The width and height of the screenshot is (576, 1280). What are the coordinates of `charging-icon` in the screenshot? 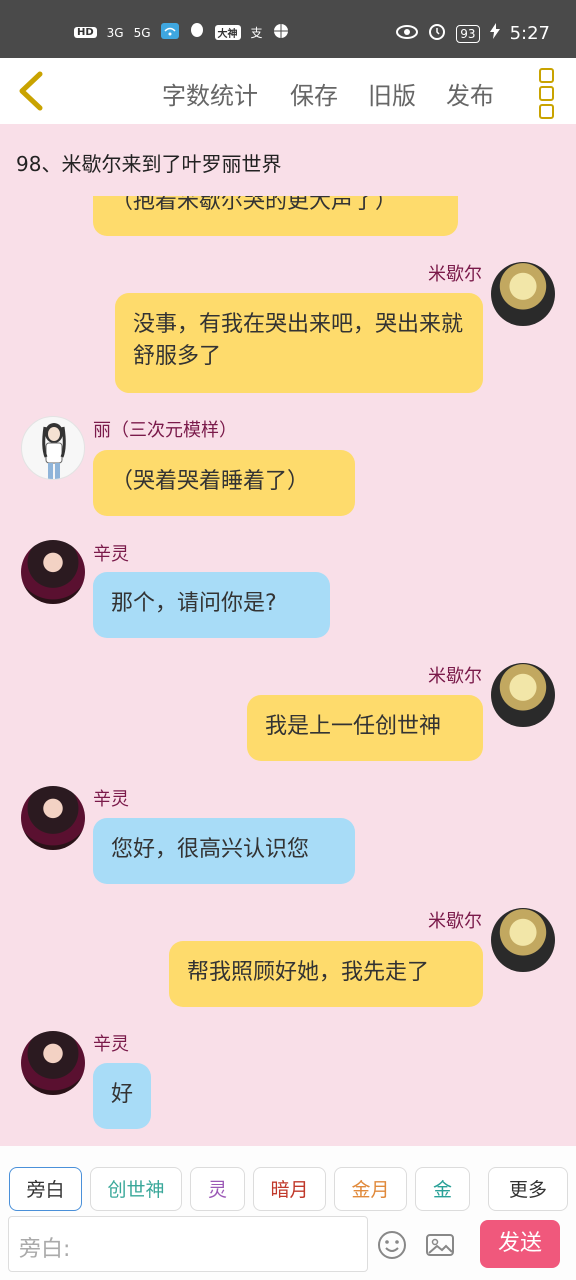 It's located at (494, 33).